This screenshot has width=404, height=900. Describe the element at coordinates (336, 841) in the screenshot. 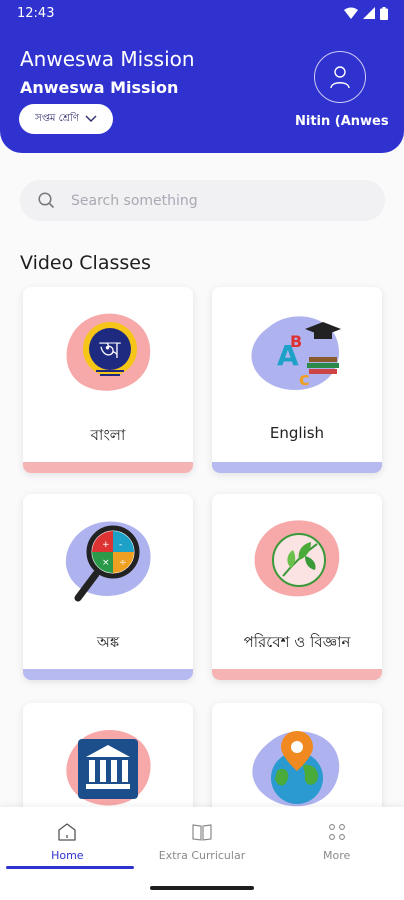

I see `nav-more: More` at that location.